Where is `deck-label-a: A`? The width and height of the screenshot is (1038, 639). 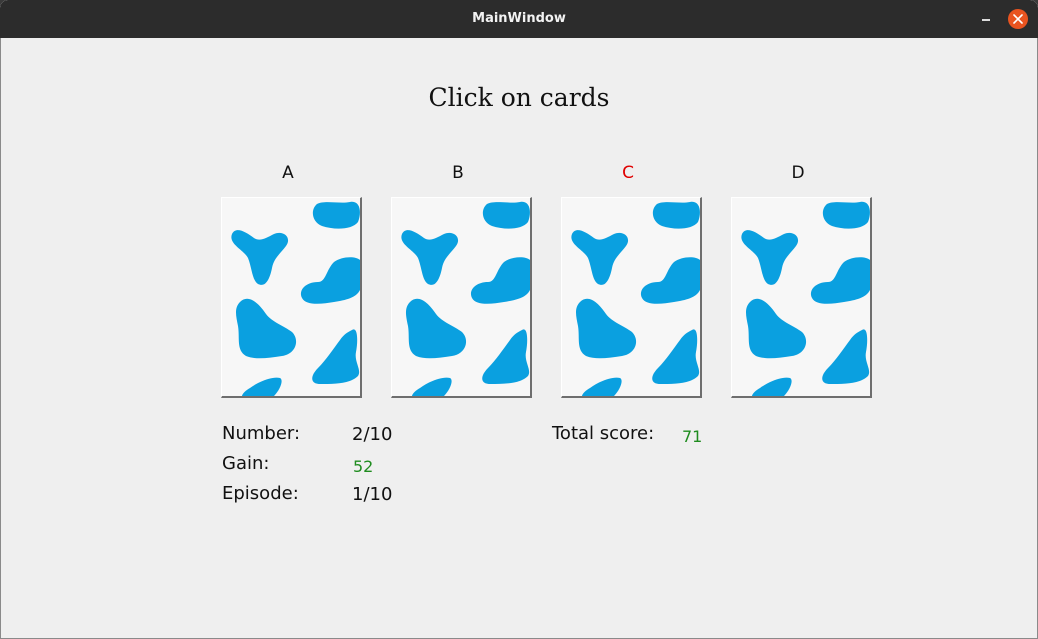
deck-label-a: A is located at coordinates (288, 173).